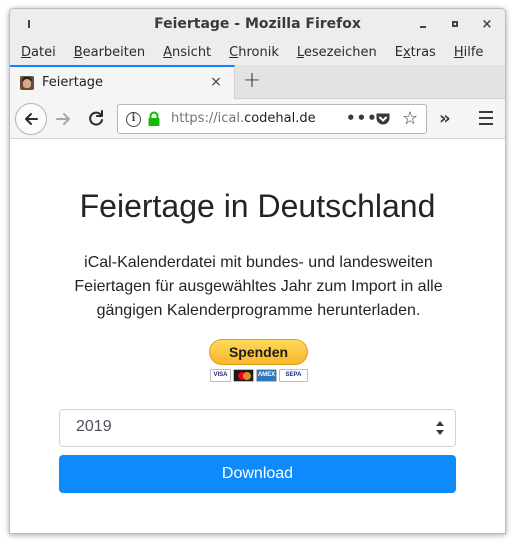 This screenshot has width=515, height=546. What do you see at coordinates (469, 52) in the screenshot?
I see `menu-hilfe: Hilfe` at bounding box center [469, 52].